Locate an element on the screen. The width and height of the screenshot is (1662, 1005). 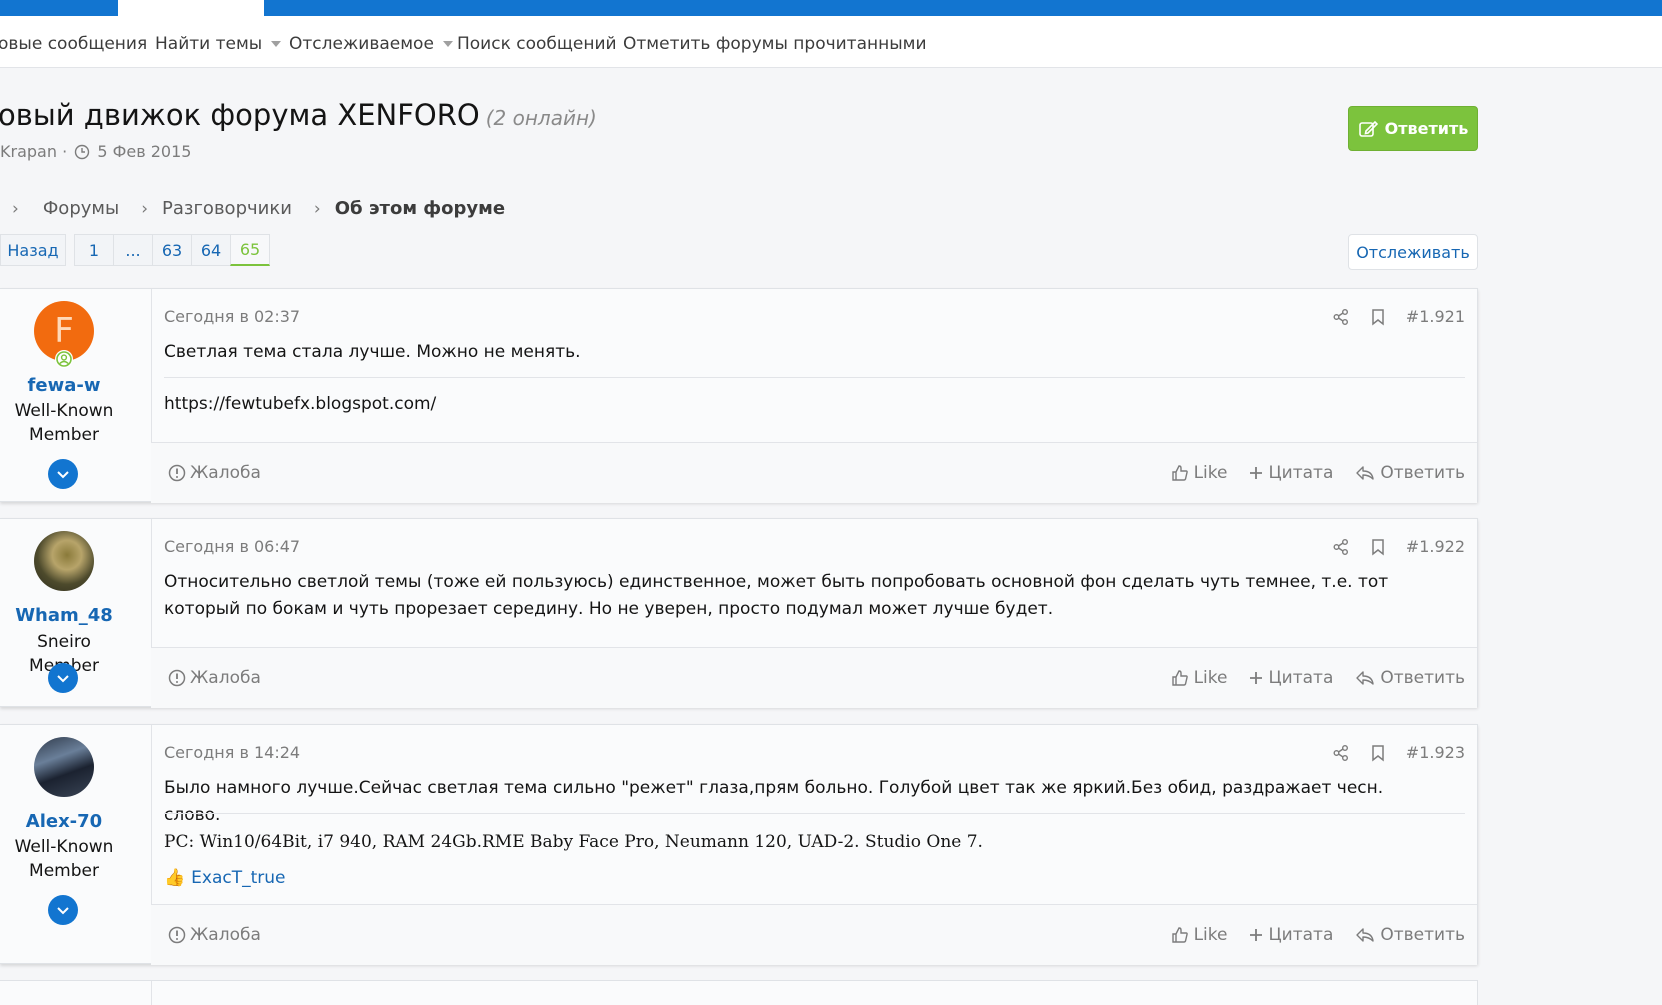
user-pane: F fewa-w Well-Known Member is located at coordinates (76, 395).